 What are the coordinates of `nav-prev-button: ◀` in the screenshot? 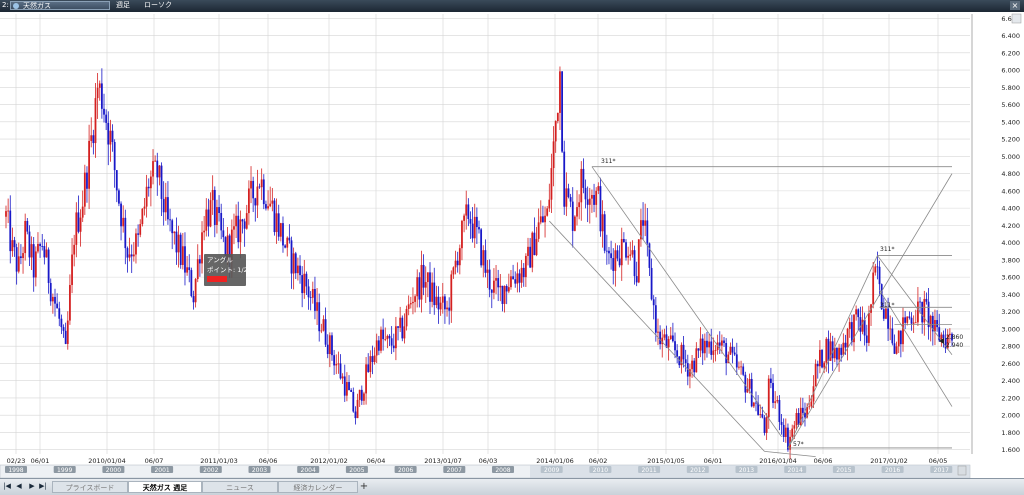 It's located at (19, 486).